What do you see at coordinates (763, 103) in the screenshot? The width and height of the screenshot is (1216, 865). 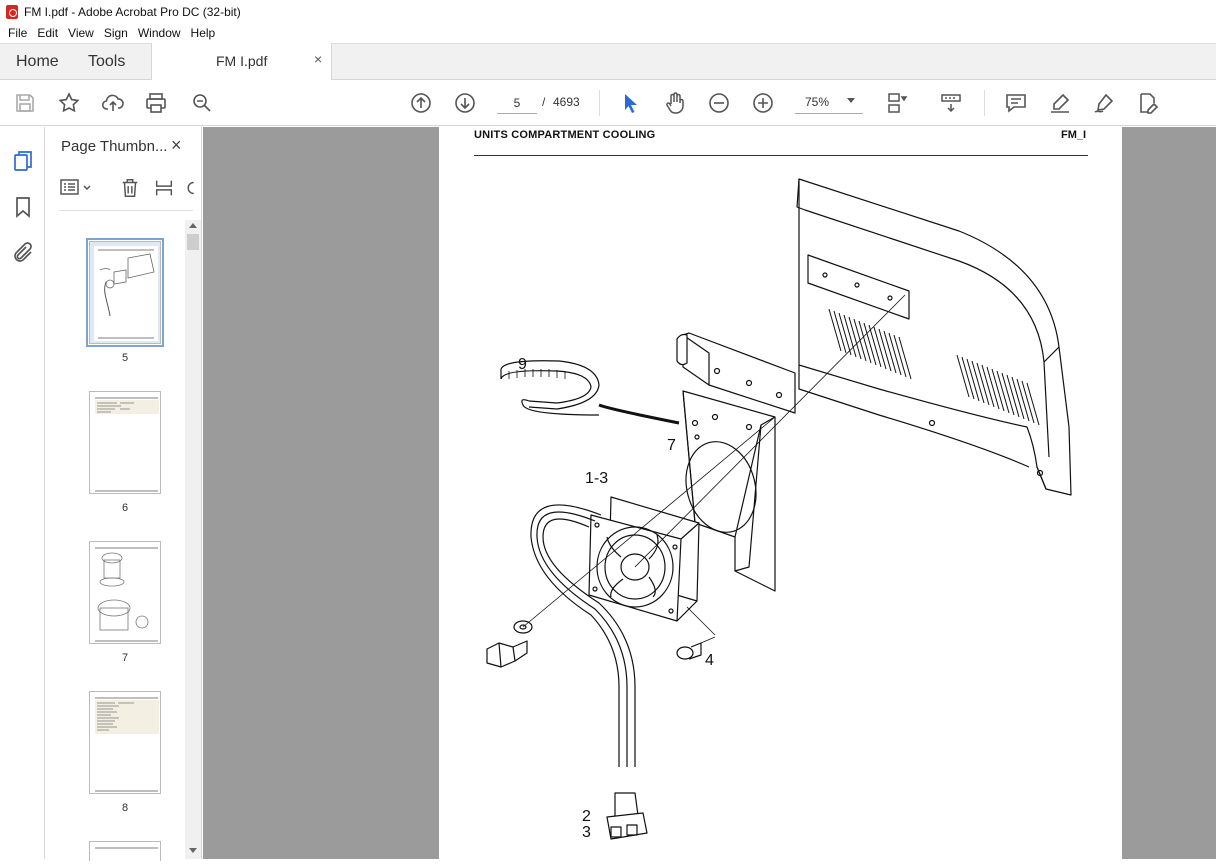 I see `zoom-in-icon` at bounding box center [763, 103].